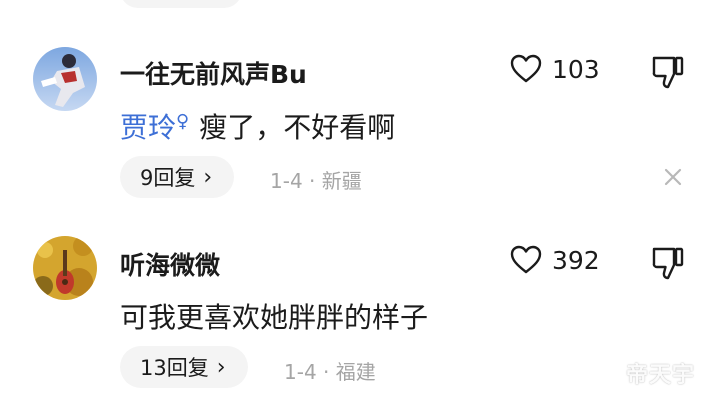  I want to click on like-button: 392, so click(555, 260).